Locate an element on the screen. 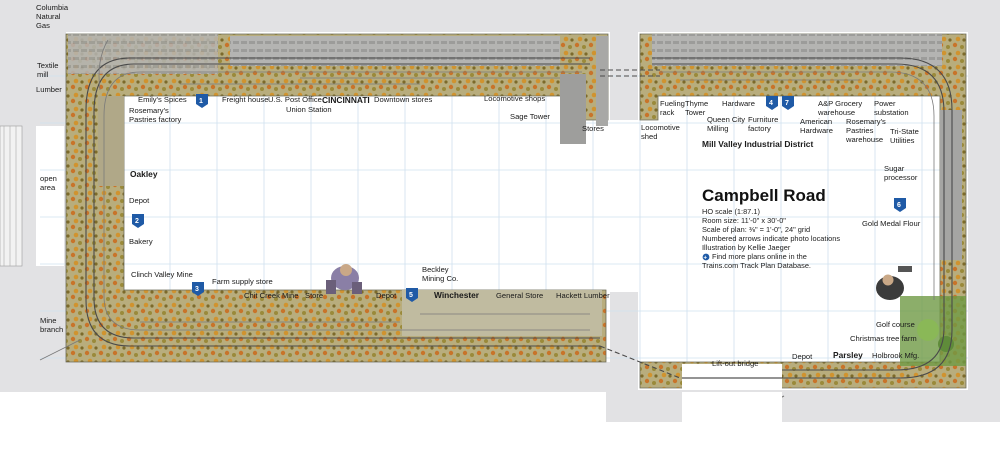 The image size is (1000, 472). label-store: Store is located at coordinates (314, 295).